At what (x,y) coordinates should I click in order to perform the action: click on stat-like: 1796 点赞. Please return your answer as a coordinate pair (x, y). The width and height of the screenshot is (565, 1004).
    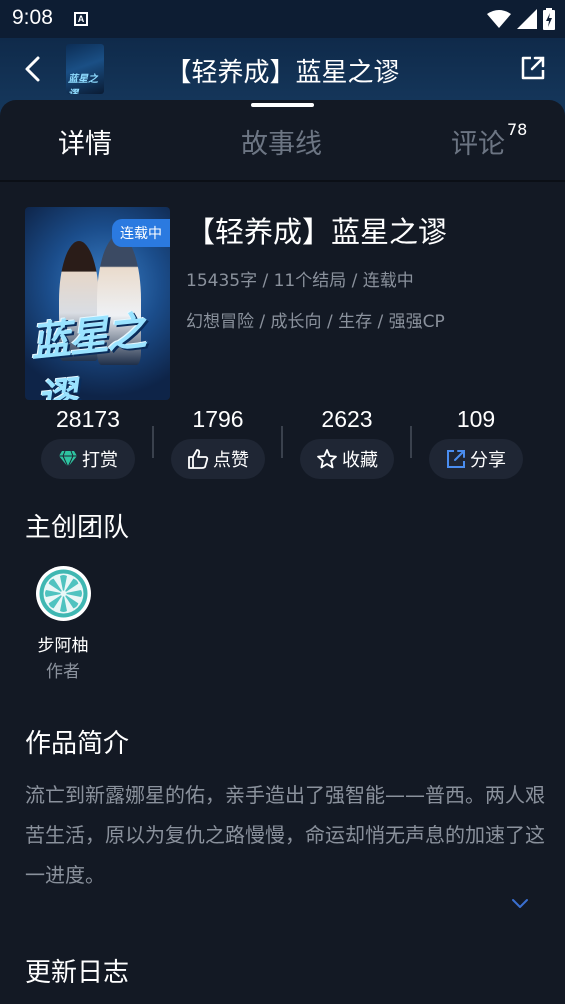
    Looking at the image, I should click on (218, 442).